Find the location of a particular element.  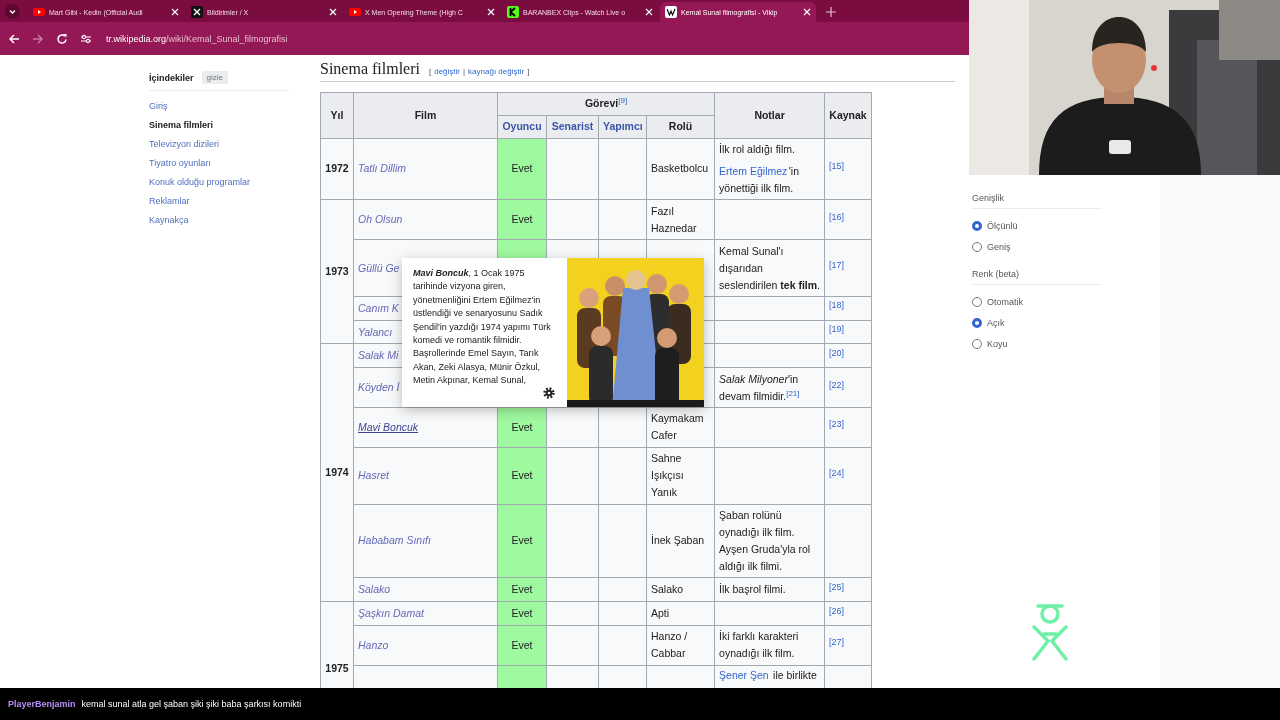

bracket-text: ] is located at coordinates (528, 71).